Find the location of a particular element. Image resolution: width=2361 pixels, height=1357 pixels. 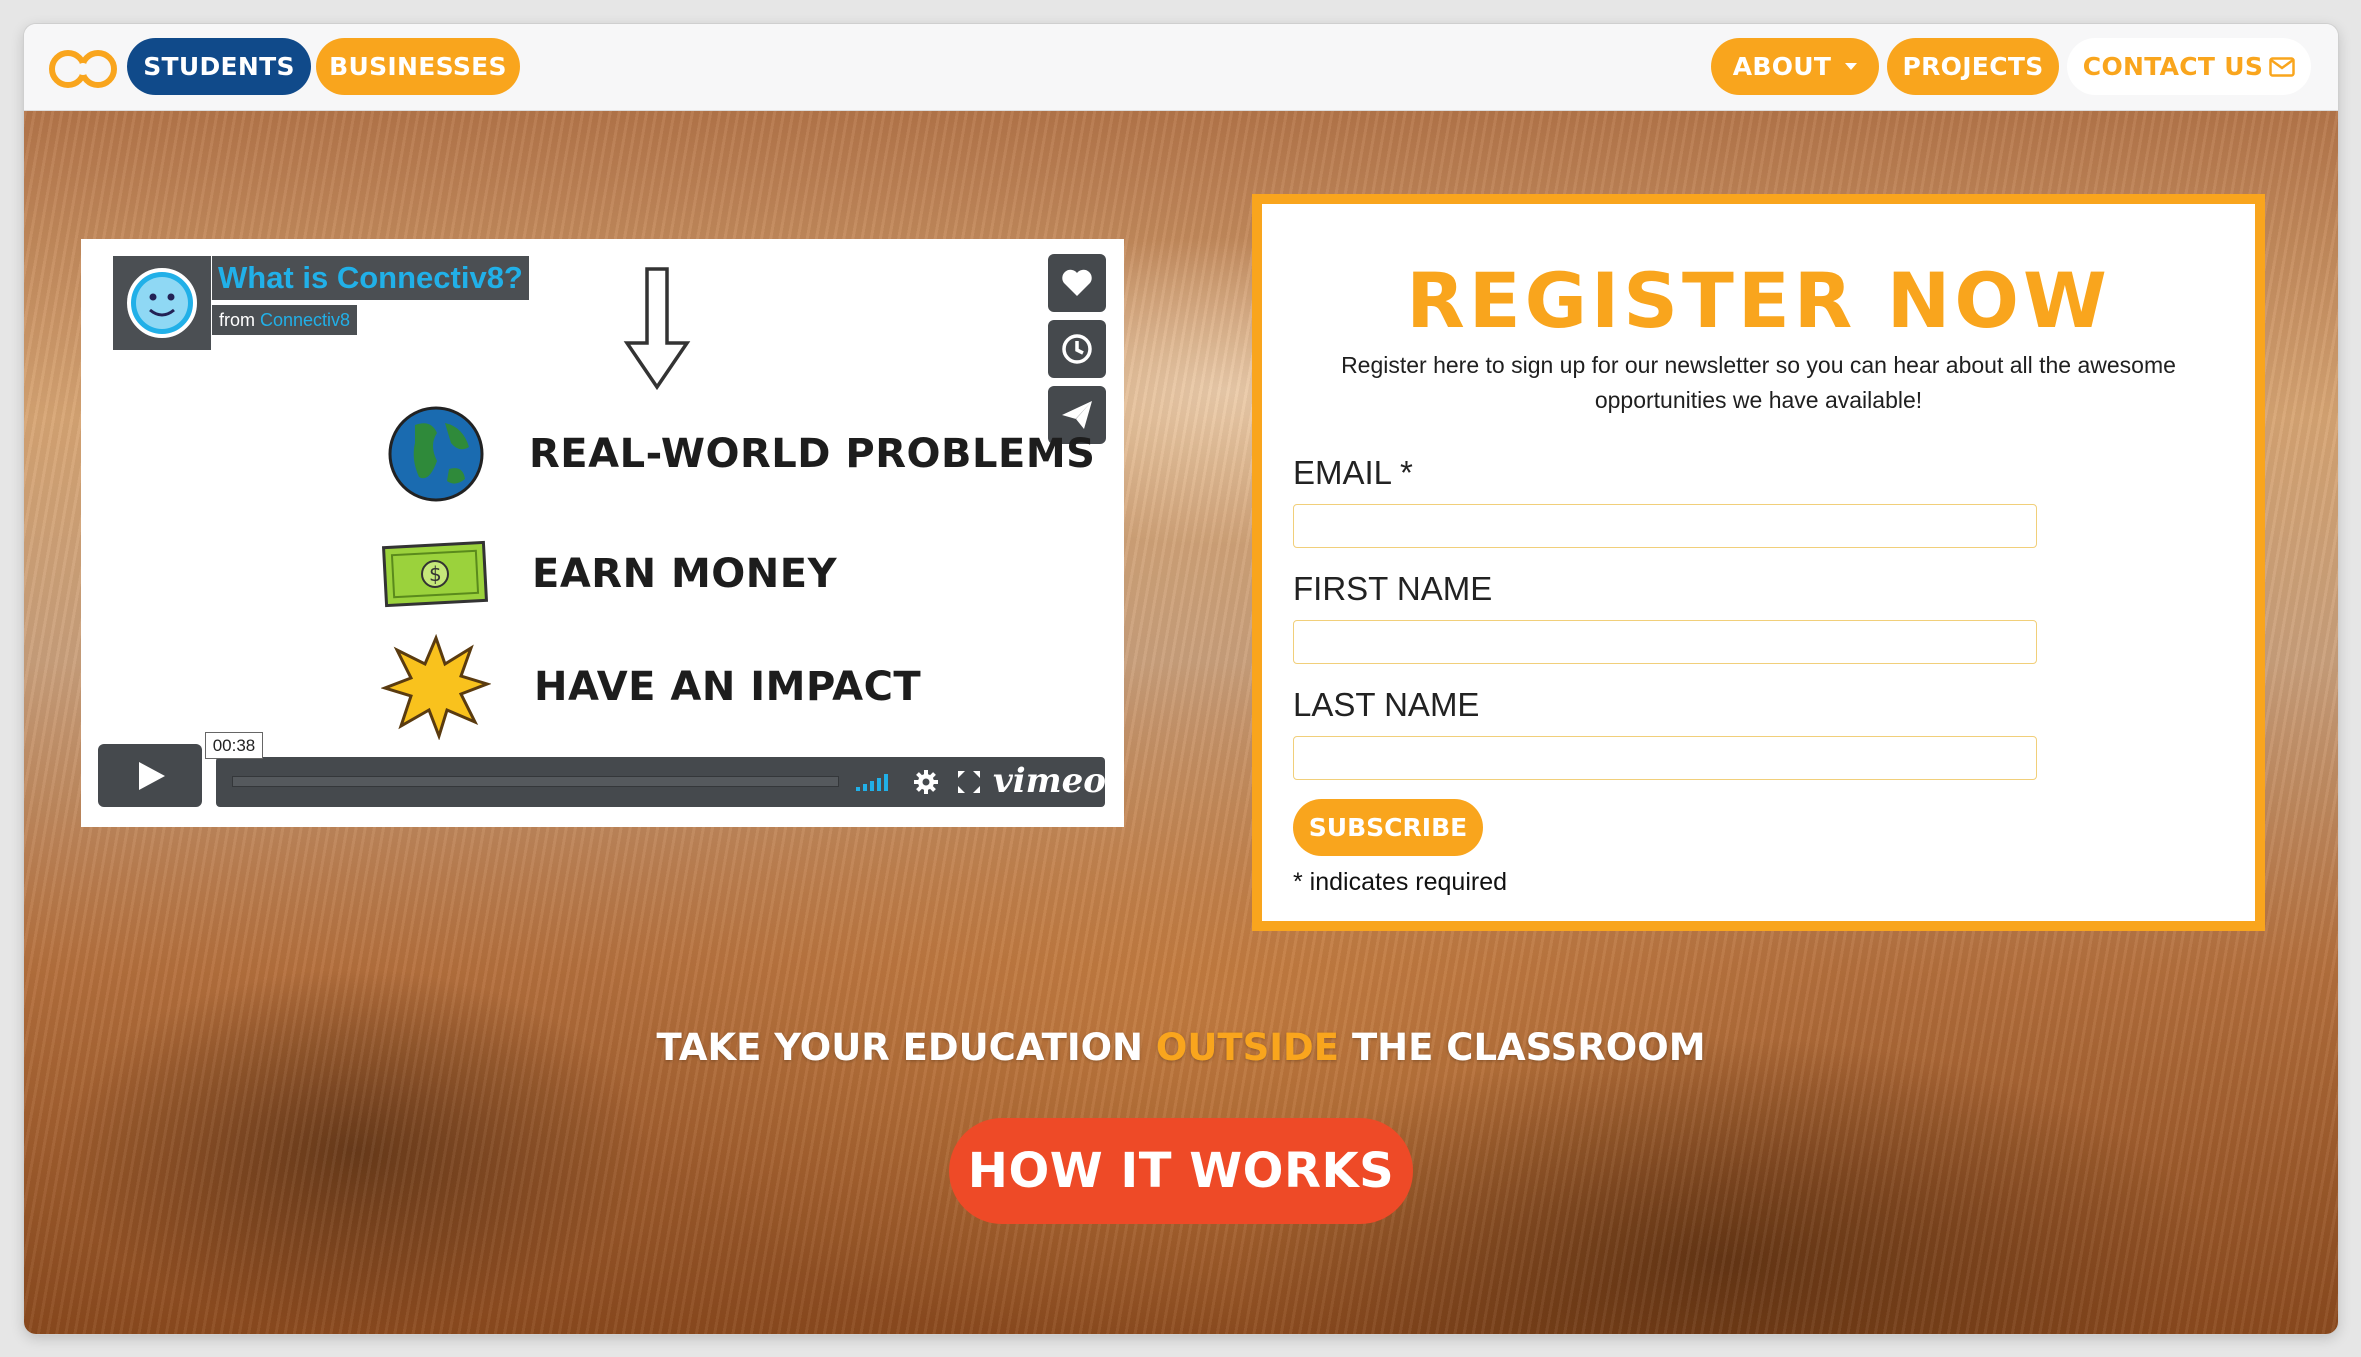

player-control-bar: vimeo is located at coordinates (661, 782).